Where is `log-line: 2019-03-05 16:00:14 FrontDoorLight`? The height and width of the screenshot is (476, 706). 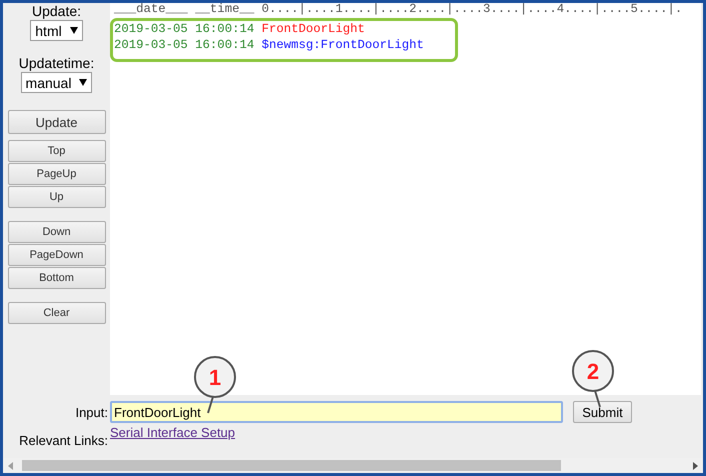
log-line: 2019-03-05 16:00:14 FrontDoorLight is located at coordinates (240, 30).